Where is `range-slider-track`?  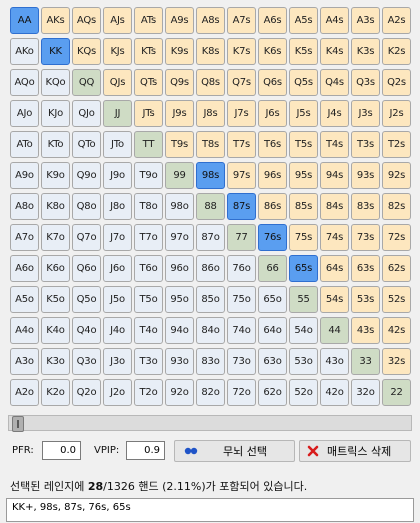 range-slider-track is located at coordinates (210, 423).